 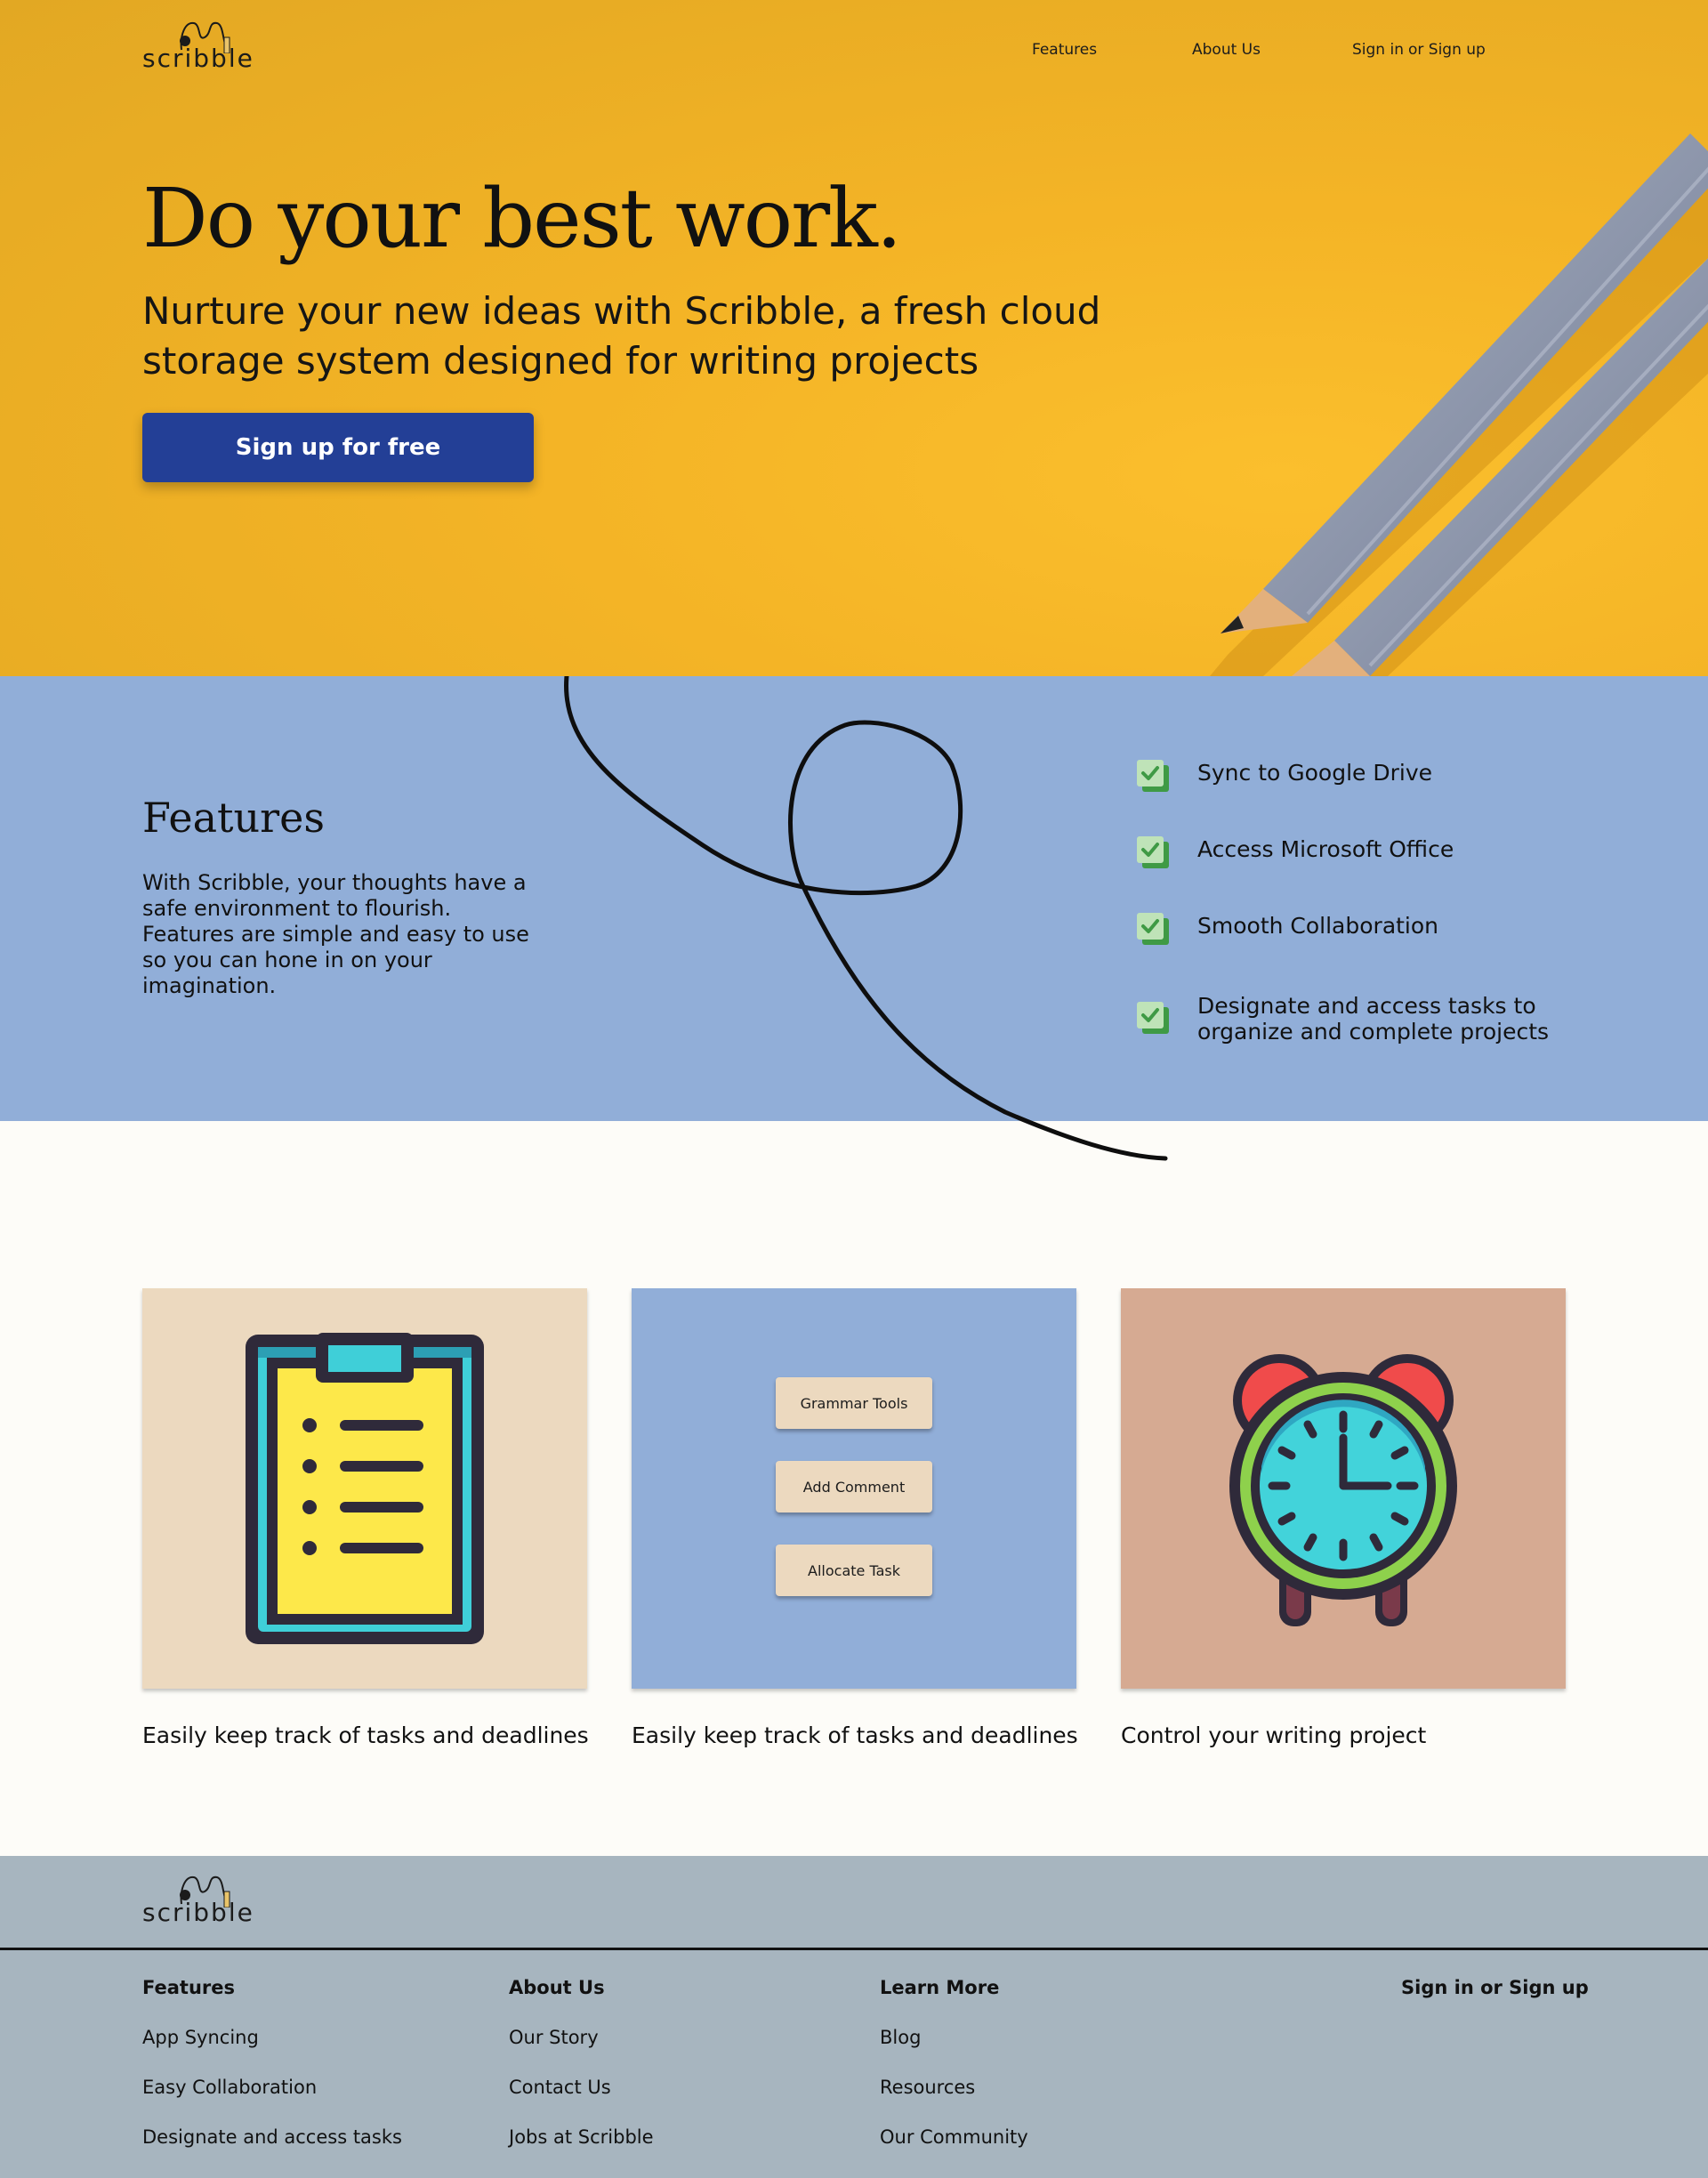 What do you see at coordinates (1318, 926) in the screenshot?
I see `feature-item-label: Smooth Collaboration` at bounding box center [1318, 926].